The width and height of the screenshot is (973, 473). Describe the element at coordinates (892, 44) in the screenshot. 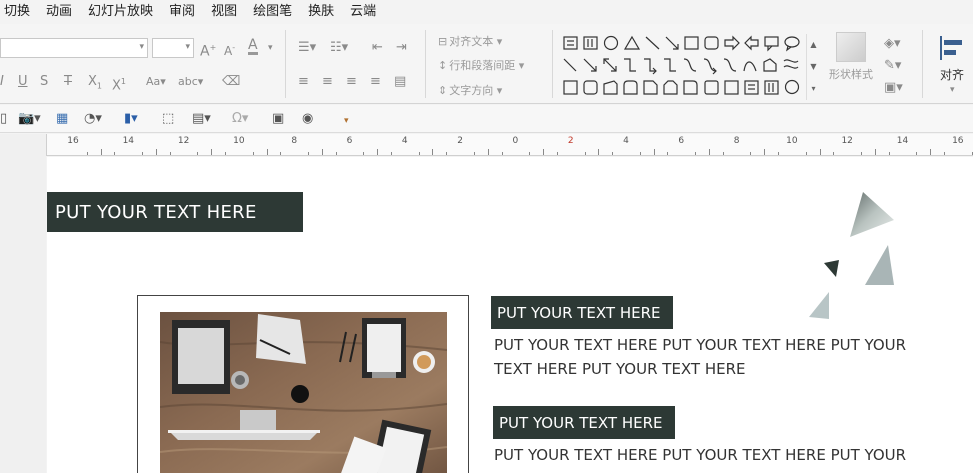

I see `fill-color-icon: ◈▾` at that location.